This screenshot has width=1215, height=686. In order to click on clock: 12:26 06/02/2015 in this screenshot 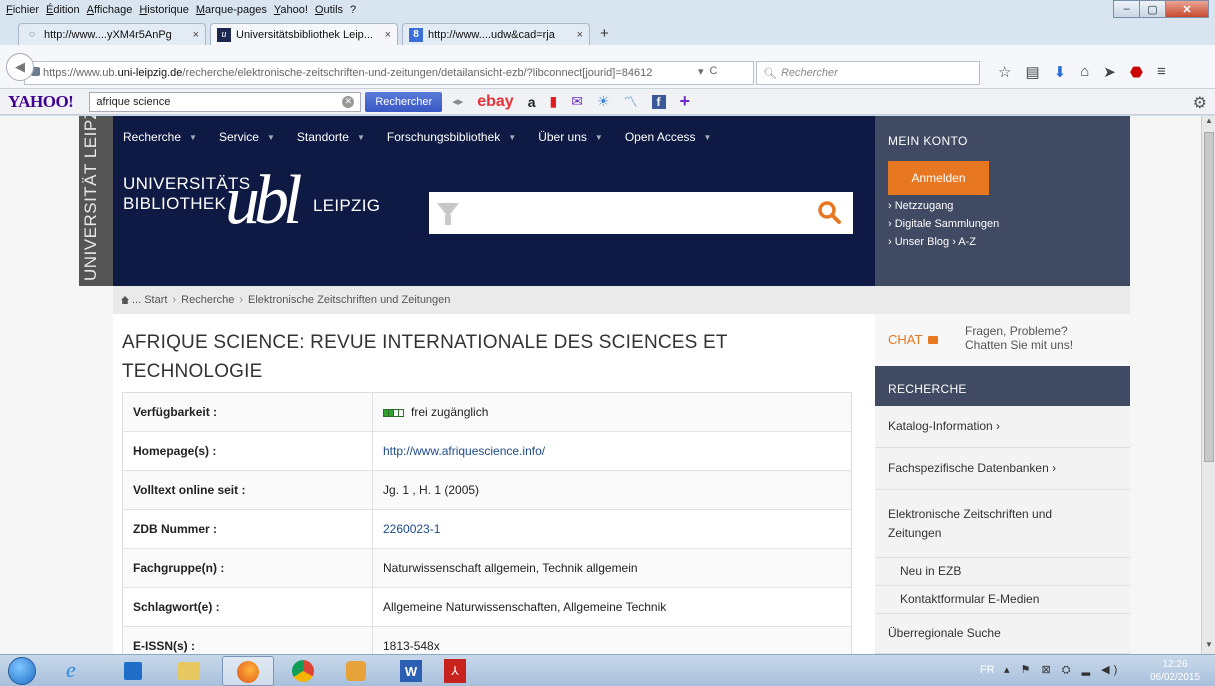, I will do `click(1175, 671)`.